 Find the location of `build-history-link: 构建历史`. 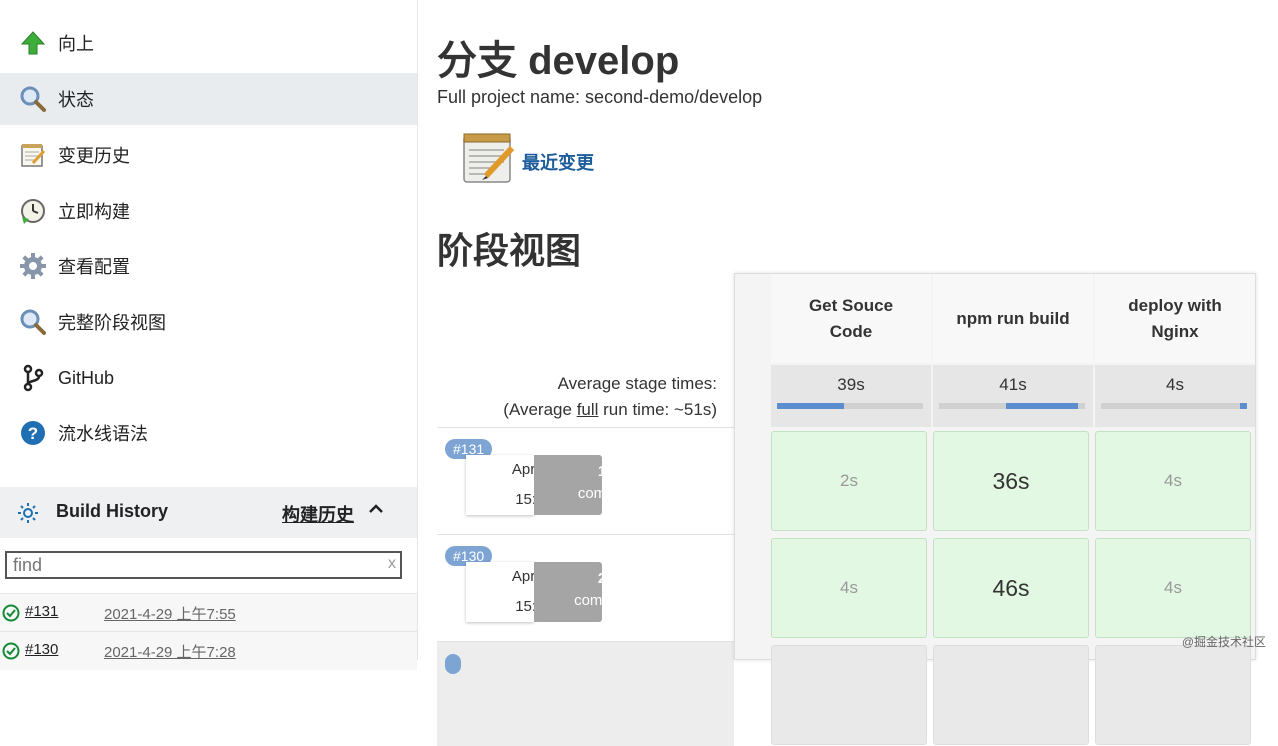

build-history-link: 构建历史 is located at coordinates (318, 514).